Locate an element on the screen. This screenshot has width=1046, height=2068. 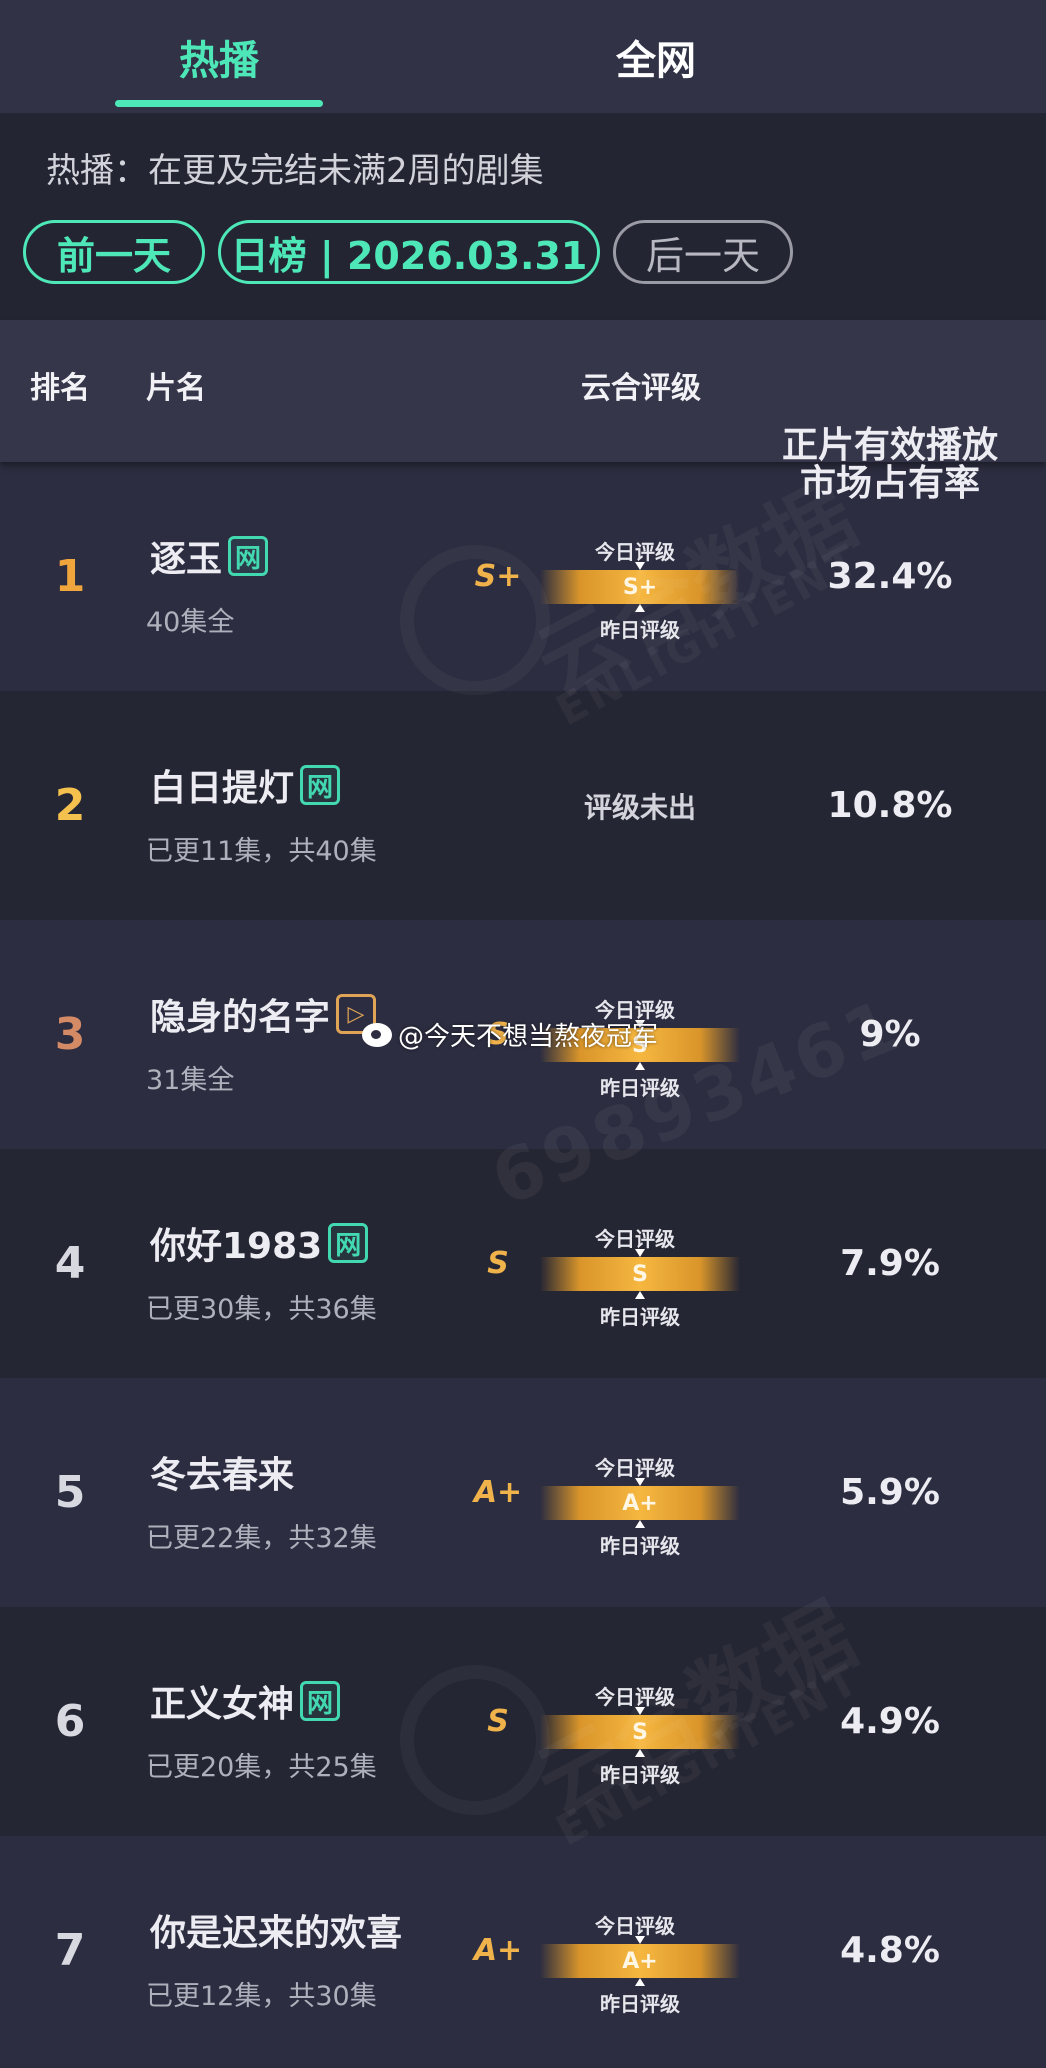
show-title-text: 冬去春来 is located at coordinates (222, 1475).